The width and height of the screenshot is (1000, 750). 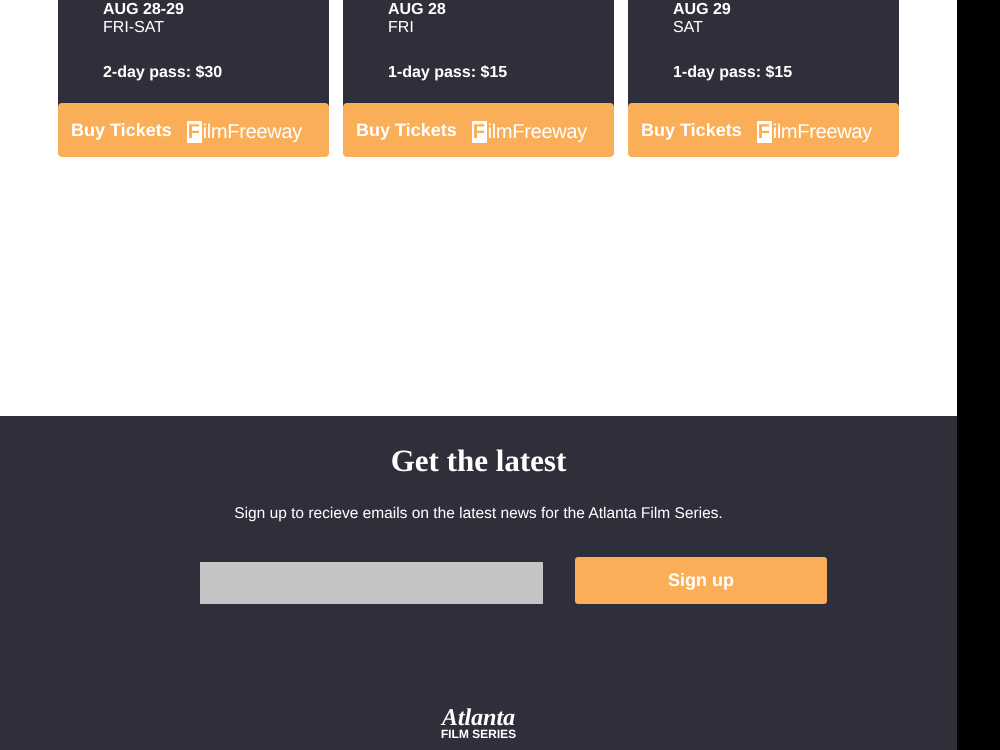 What do you see at coordinates (478, 514) in the screenshot?
I see `newsletter-text: Sign up to recieve emails on the latest news for the Atlanta Film Series.` at bounding box center [478, 514].